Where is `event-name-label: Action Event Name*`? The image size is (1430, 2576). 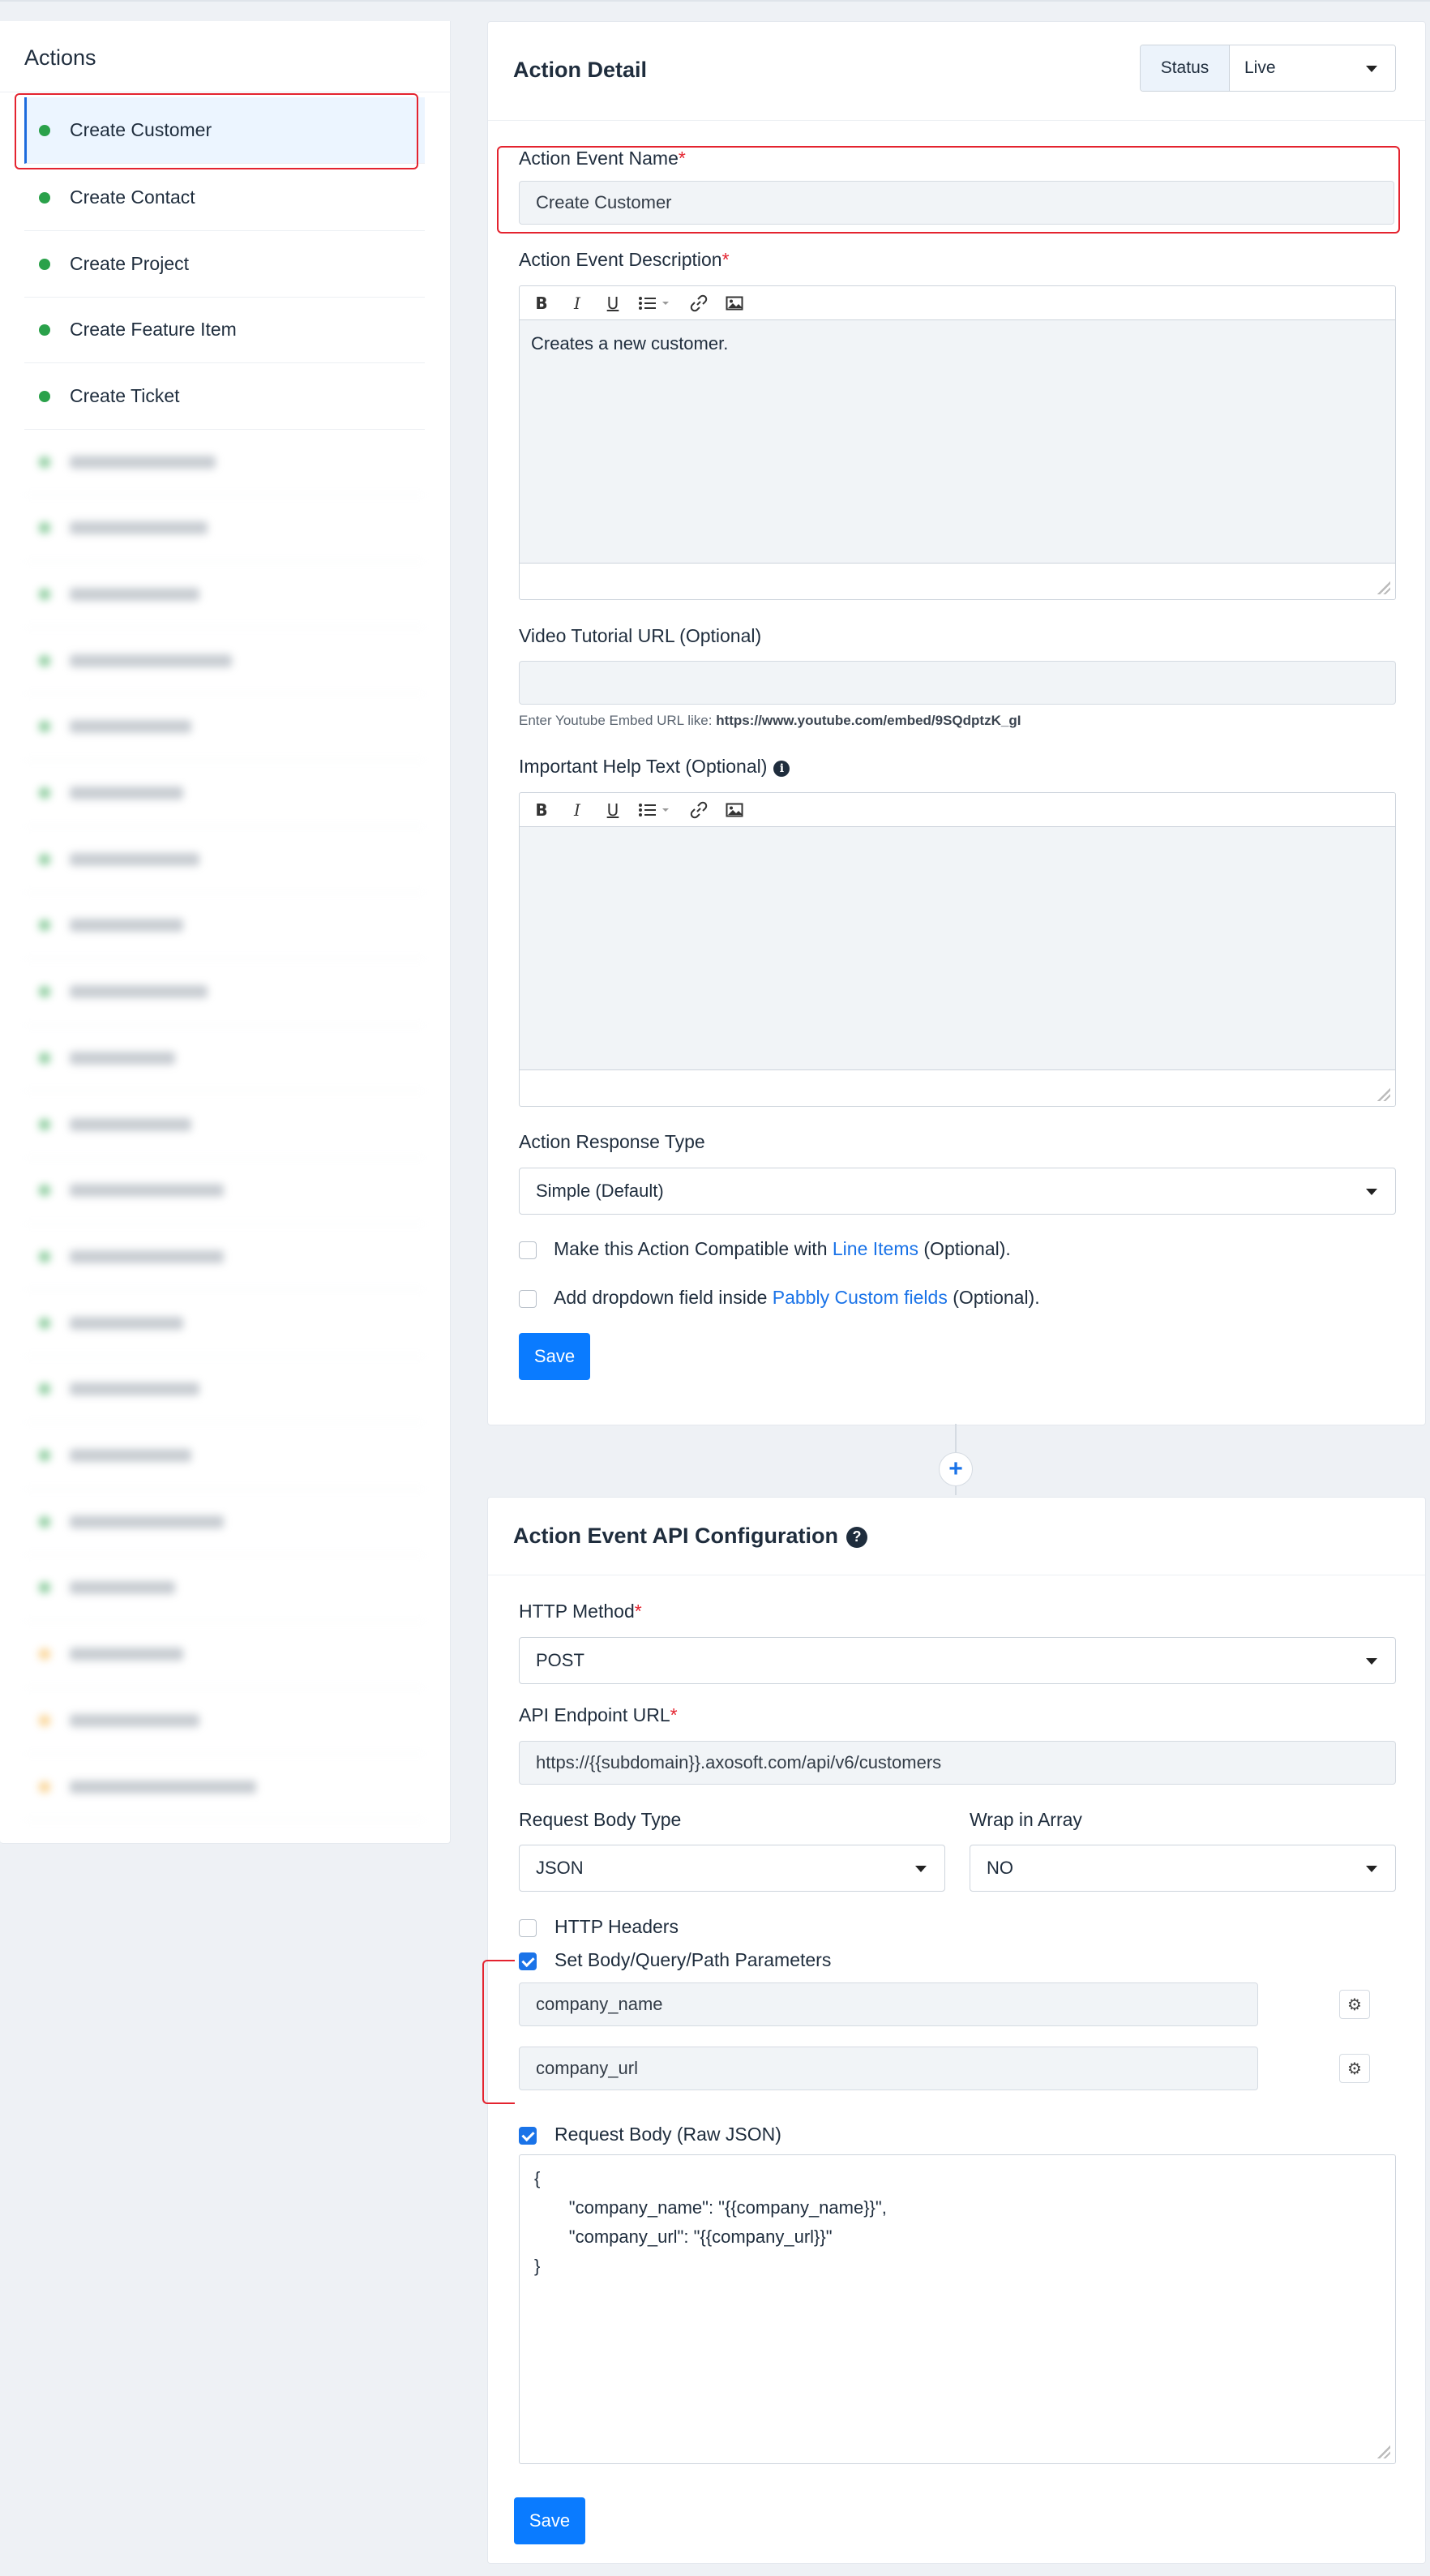
event-name-label: Action Event Name* is located at coordinates (602, 158).